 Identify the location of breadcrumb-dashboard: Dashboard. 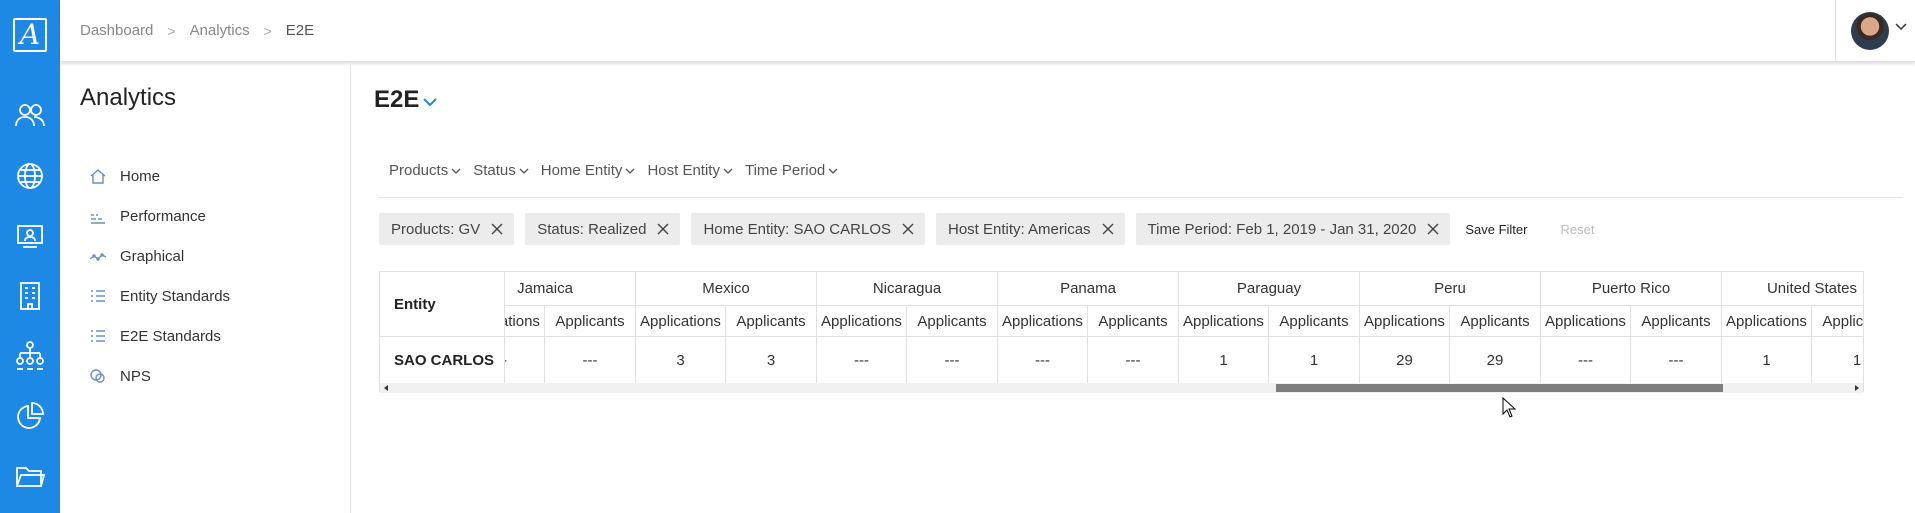
(116, 30).